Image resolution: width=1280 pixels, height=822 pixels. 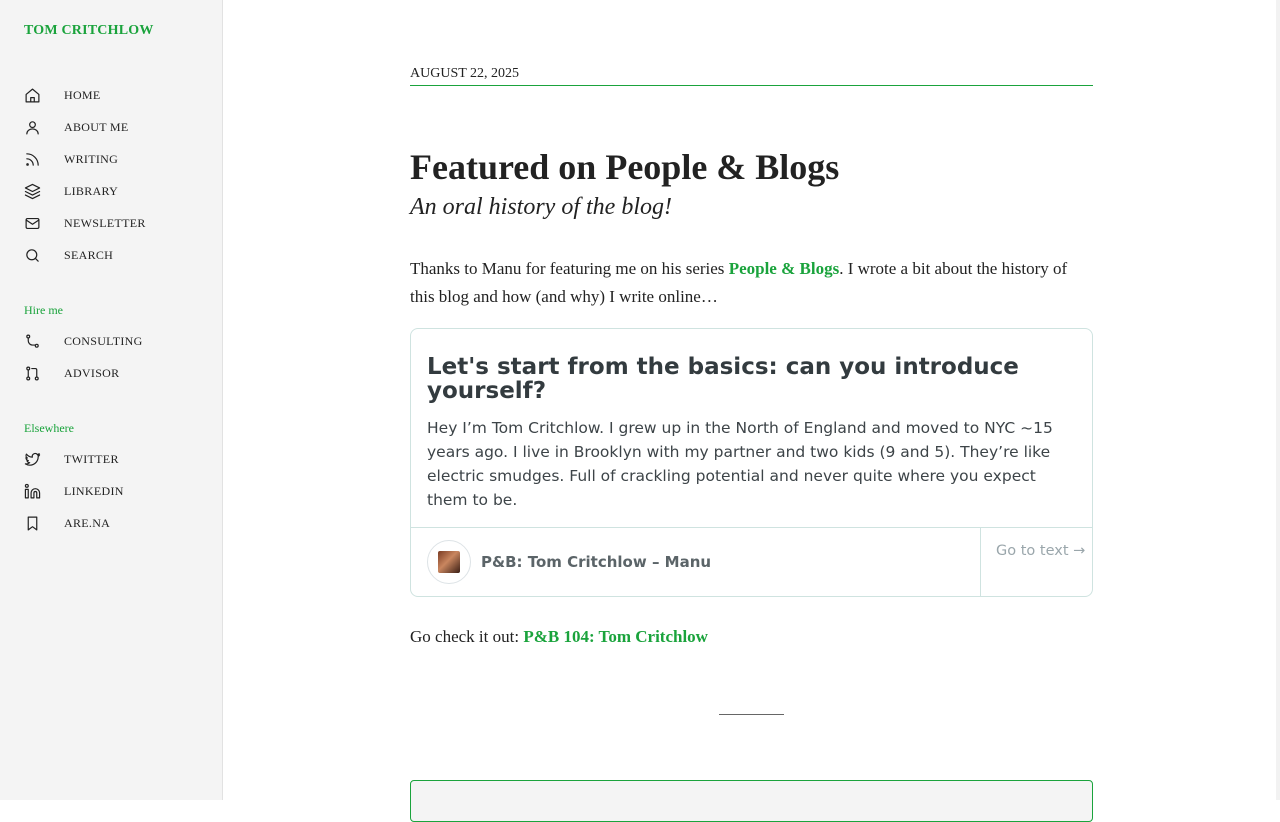 What do you see at coordinates (105, 222) in the screenshot?
I see `nav-item-label: NEWSLETTER` at bounding box center [105, 222].